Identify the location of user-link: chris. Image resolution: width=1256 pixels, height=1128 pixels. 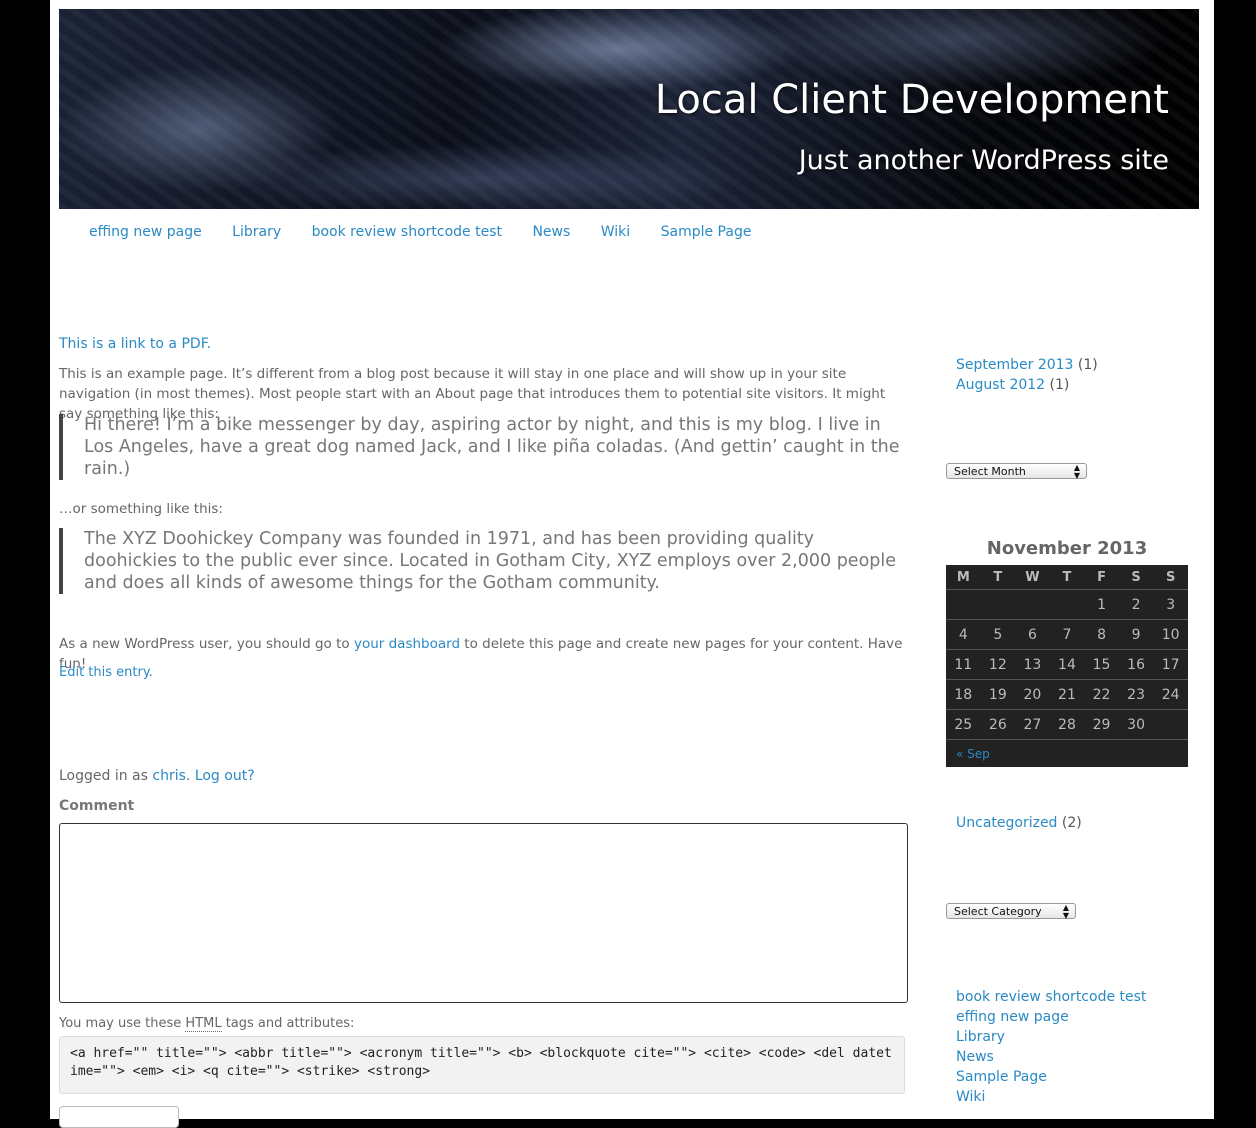
(169, 776).